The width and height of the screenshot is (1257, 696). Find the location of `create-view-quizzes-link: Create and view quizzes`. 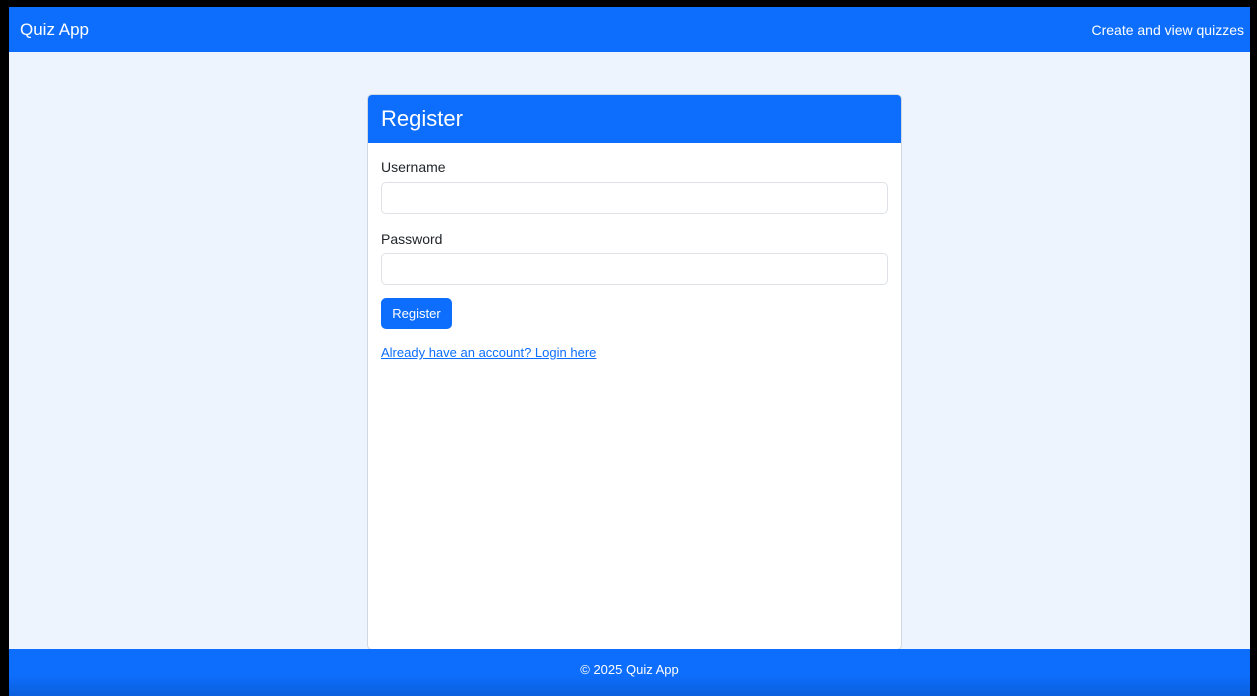

create-view-quizzes-link: Create and view quizzes is located at coordinates (1167, 30).